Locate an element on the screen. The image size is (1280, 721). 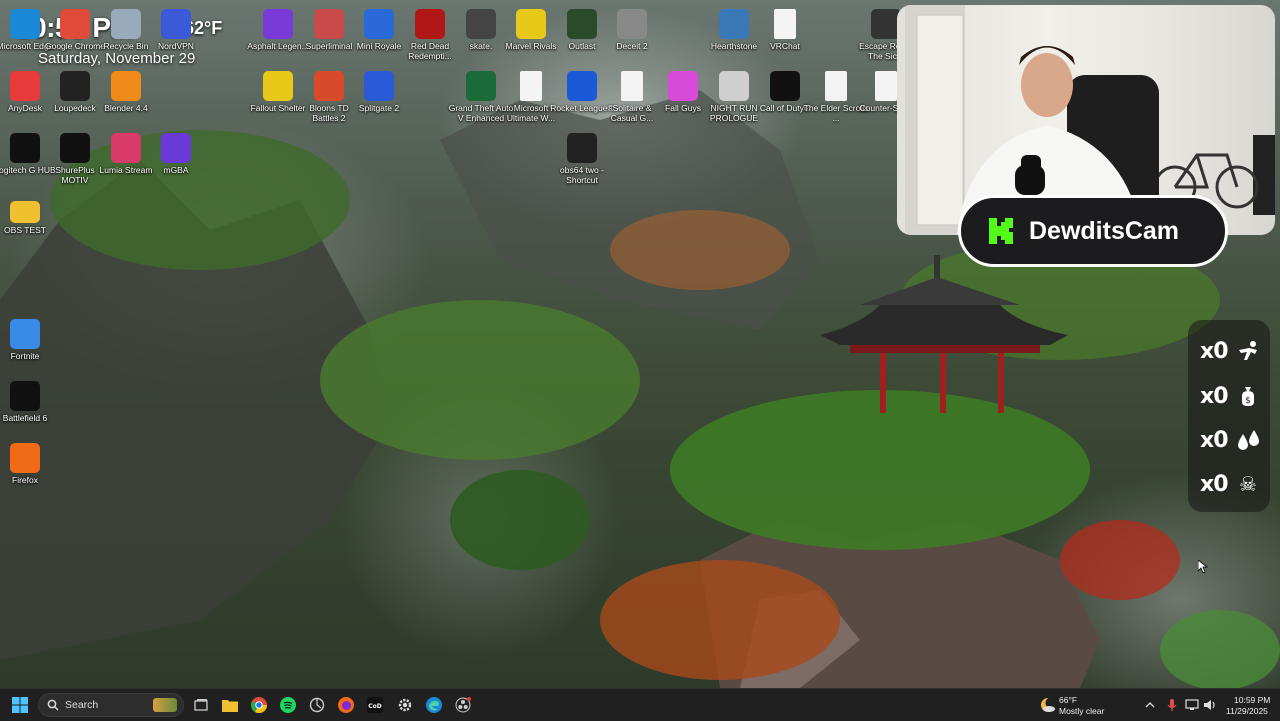
webcam-name-badge: DewditsCam is located at coordinates (1093, 231).